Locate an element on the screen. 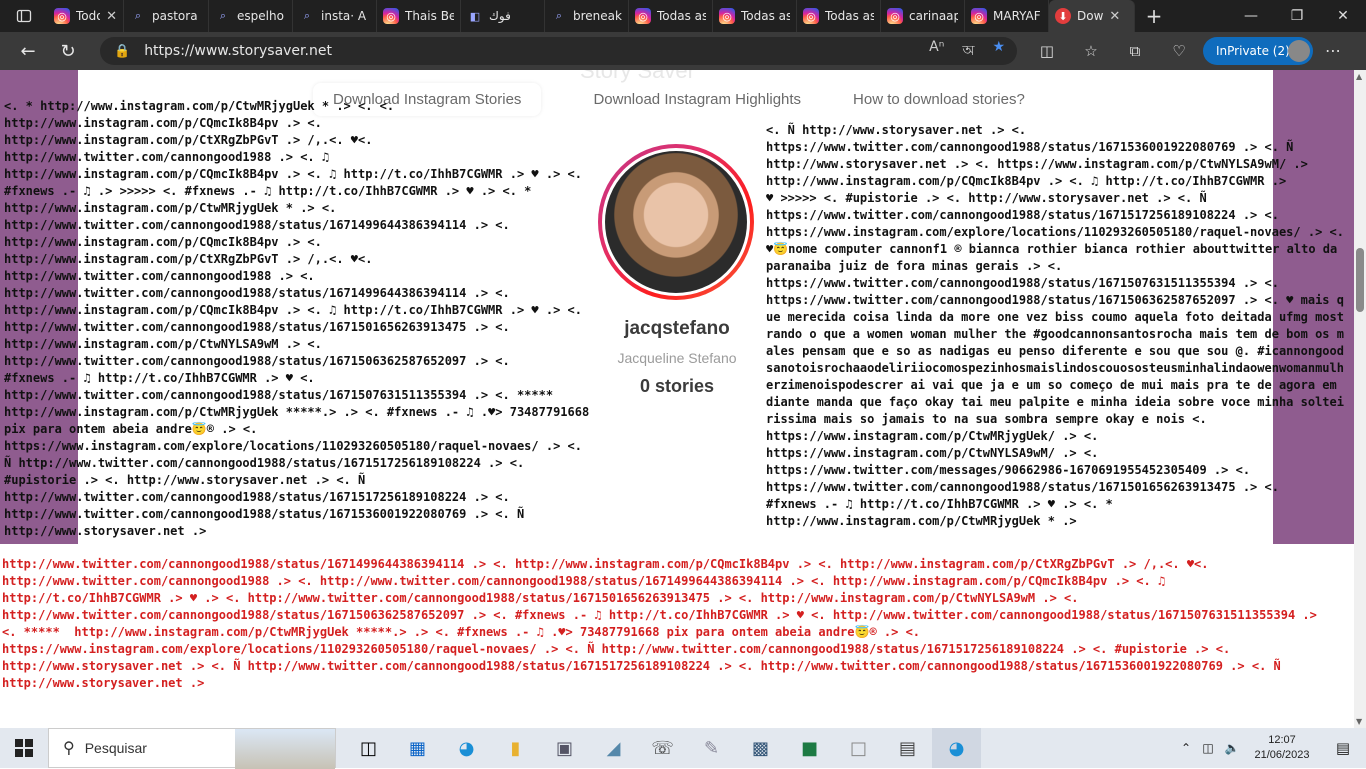 The height and width of the screenshot is (769, 1366). browser-tab: ◧ فوك is located at coordinates (503, 16).